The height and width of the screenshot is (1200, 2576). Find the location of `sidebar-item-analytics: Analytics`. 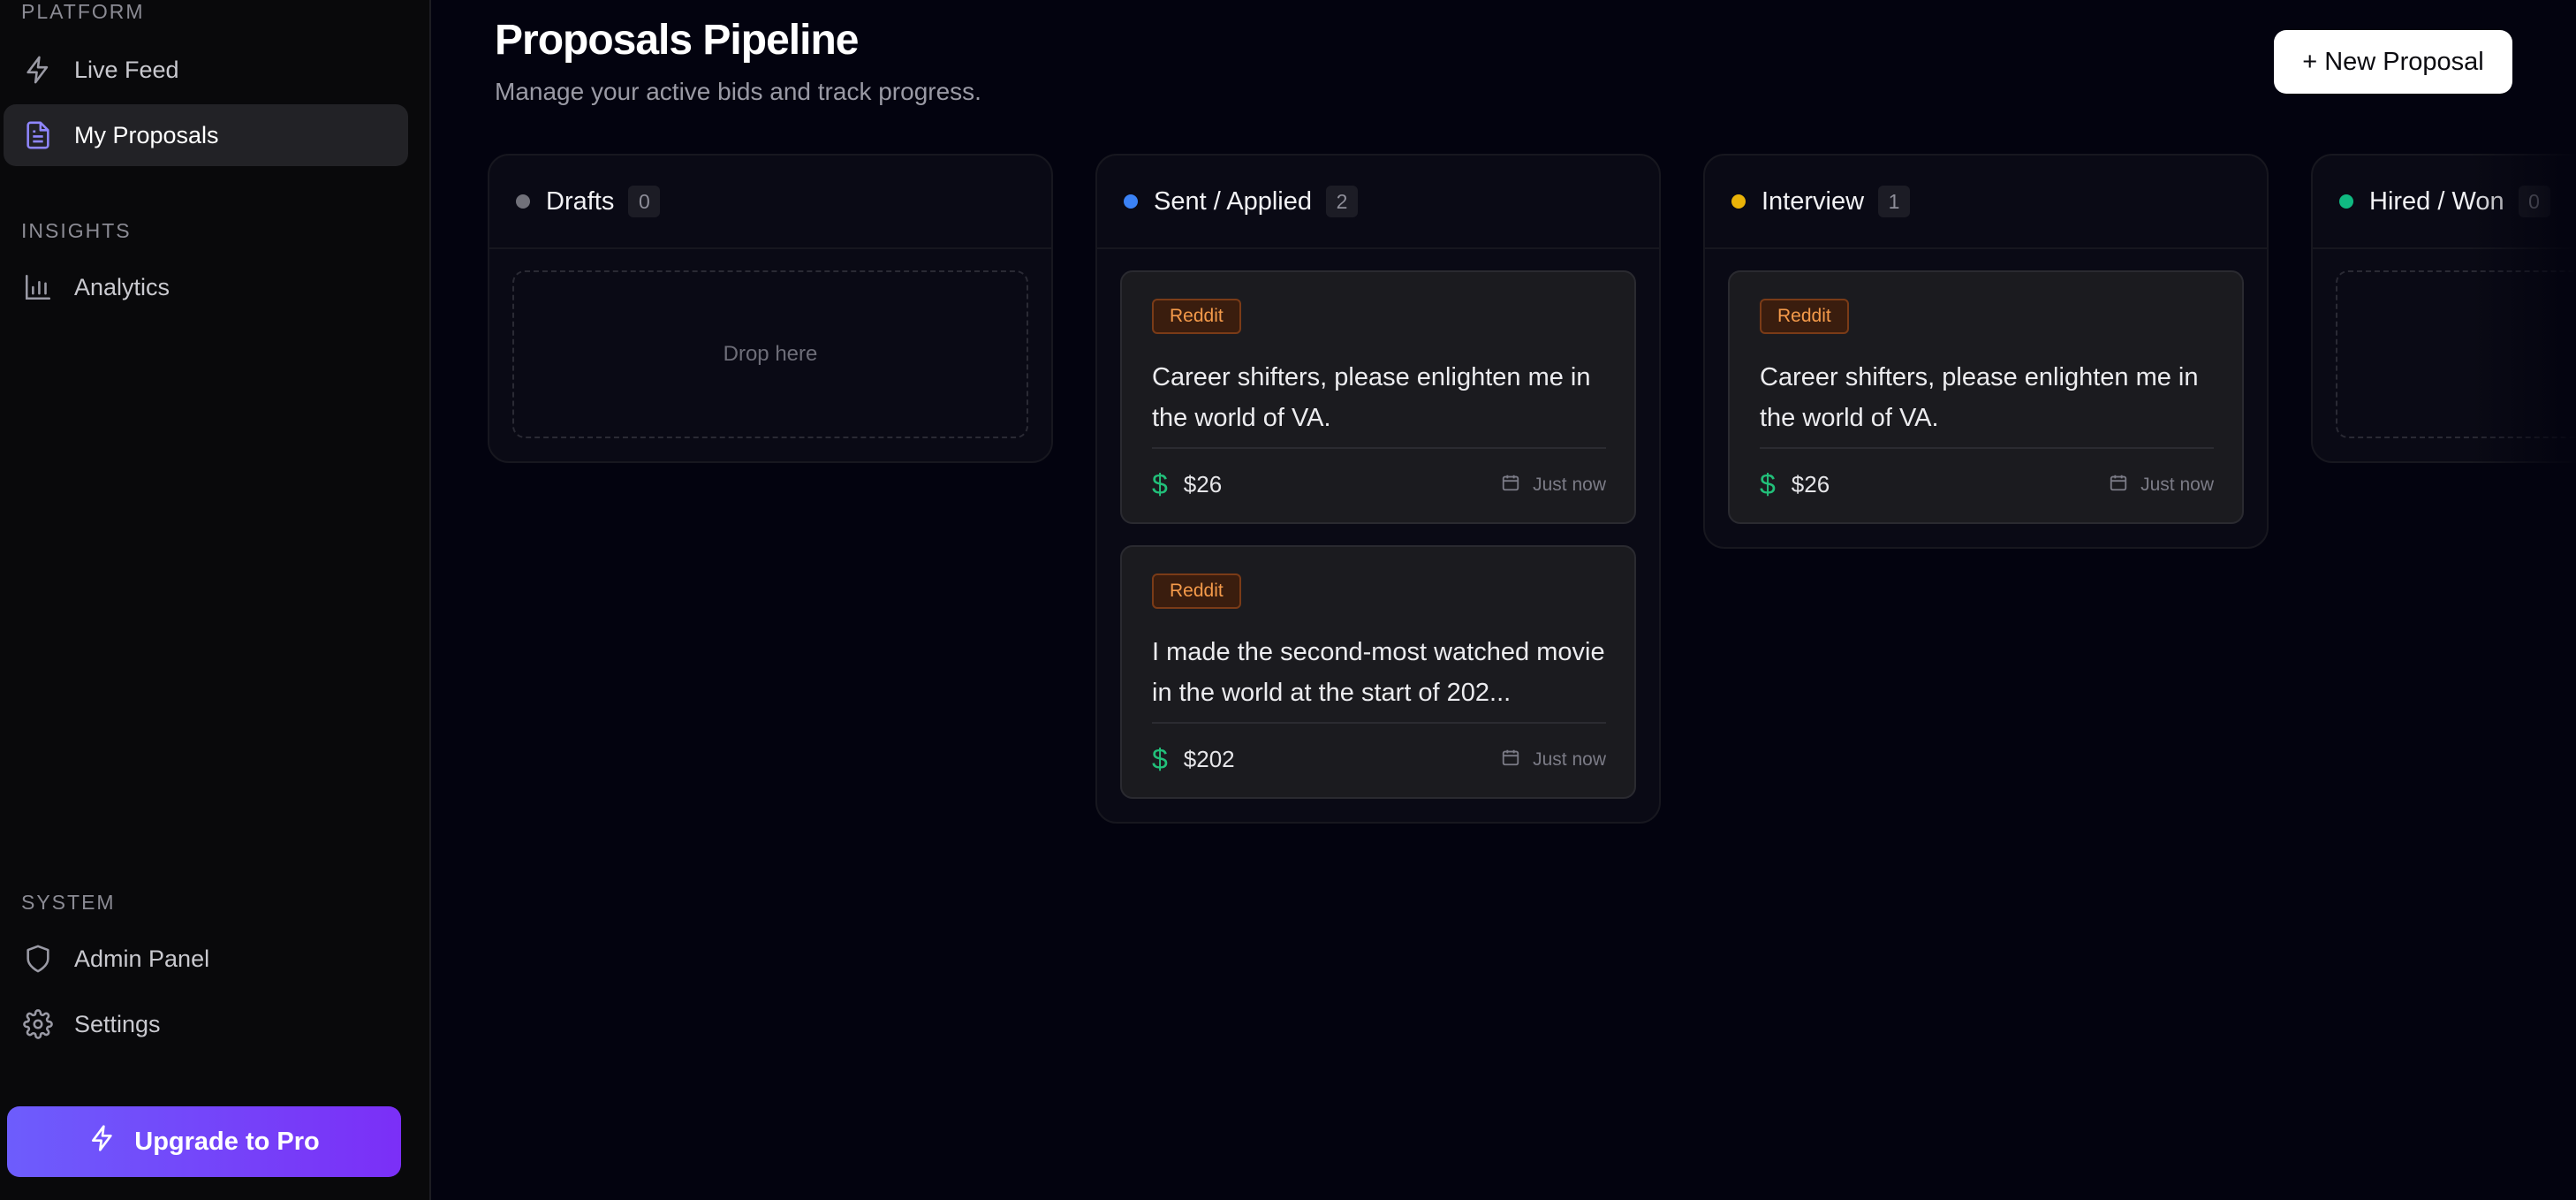

sidebar-item-analytics: Analytics is located at coordinates (206, 287).